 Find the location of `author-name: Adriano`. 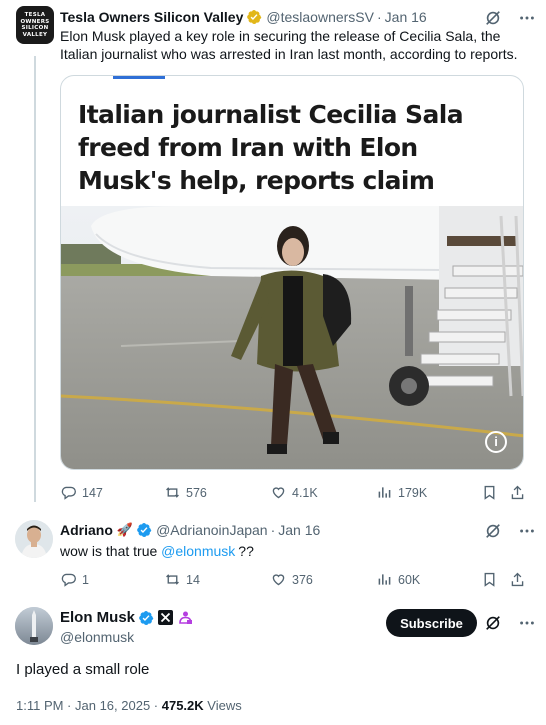

author-name: Adriano is located at coordinates (86, 530).